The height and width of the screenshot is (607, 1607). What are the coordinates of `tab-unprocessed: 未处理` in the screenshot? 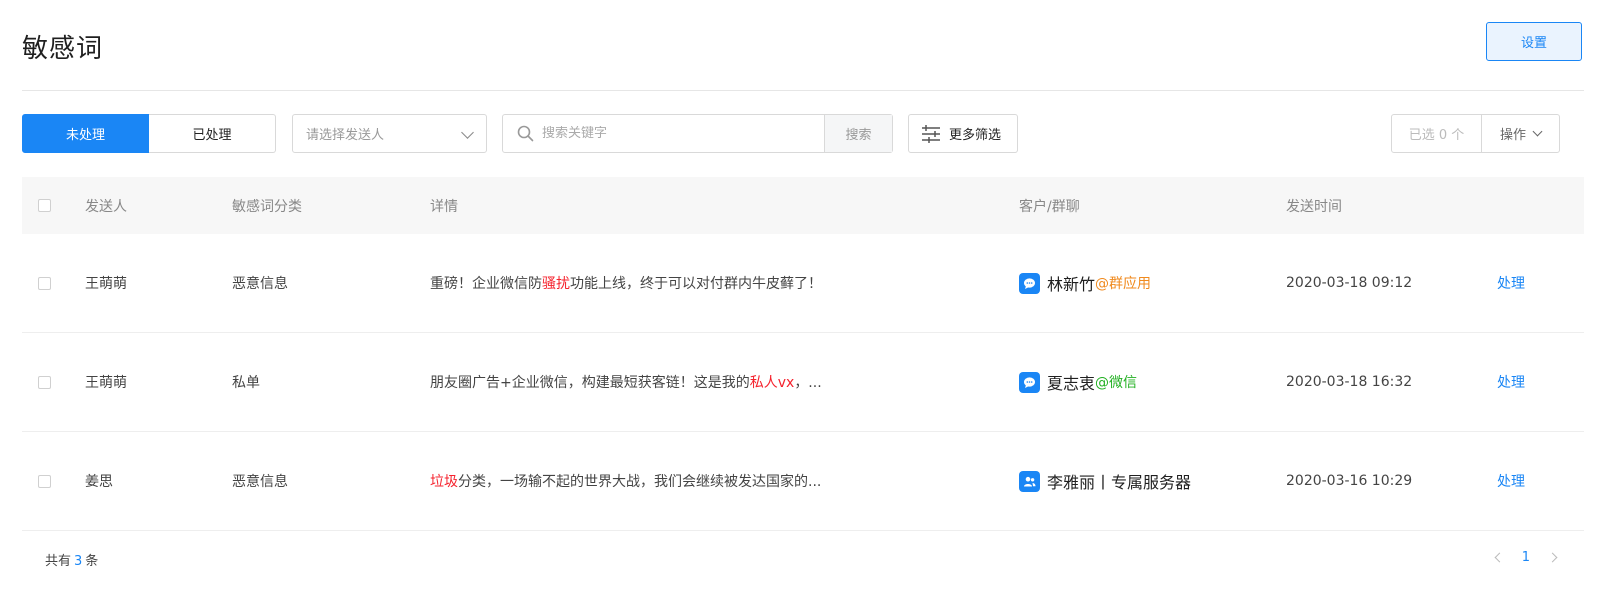 It's located at (85, 133).